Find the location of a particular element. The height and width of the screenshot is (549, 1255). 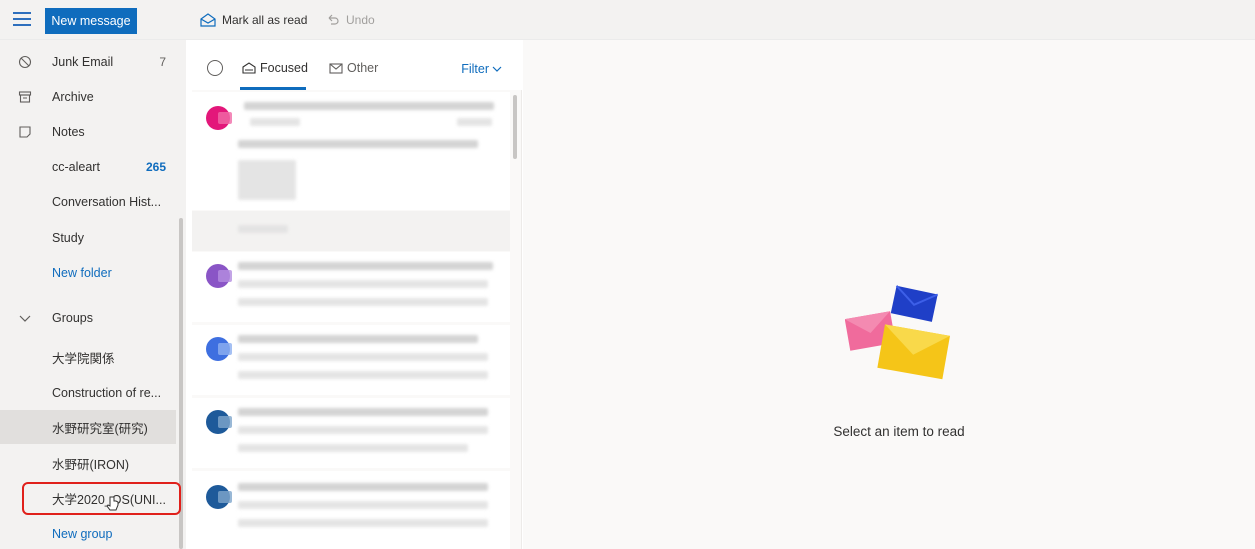

hamburger-icon is located at coordinates (22, 20).